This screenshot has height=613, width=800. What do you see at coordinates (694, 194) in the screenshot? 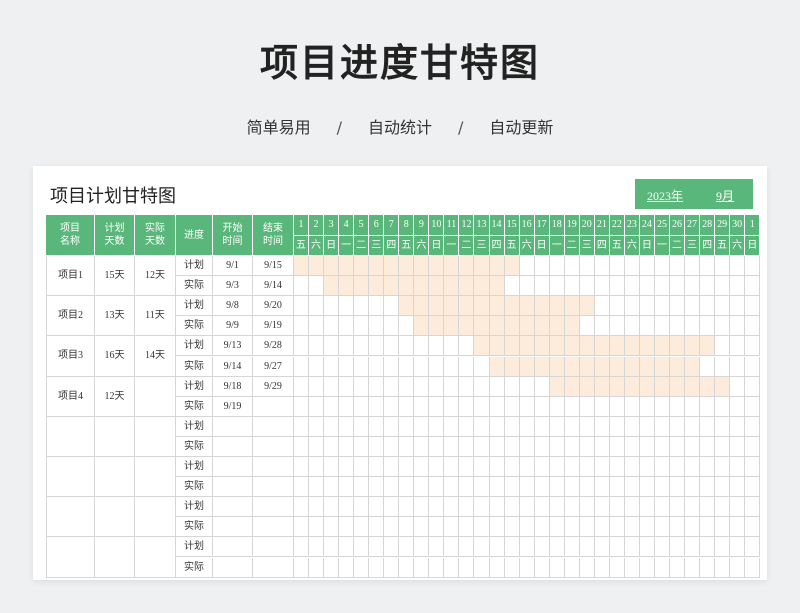
I see `period-selector: 2023年 9月` at bounding box center [694, 194].